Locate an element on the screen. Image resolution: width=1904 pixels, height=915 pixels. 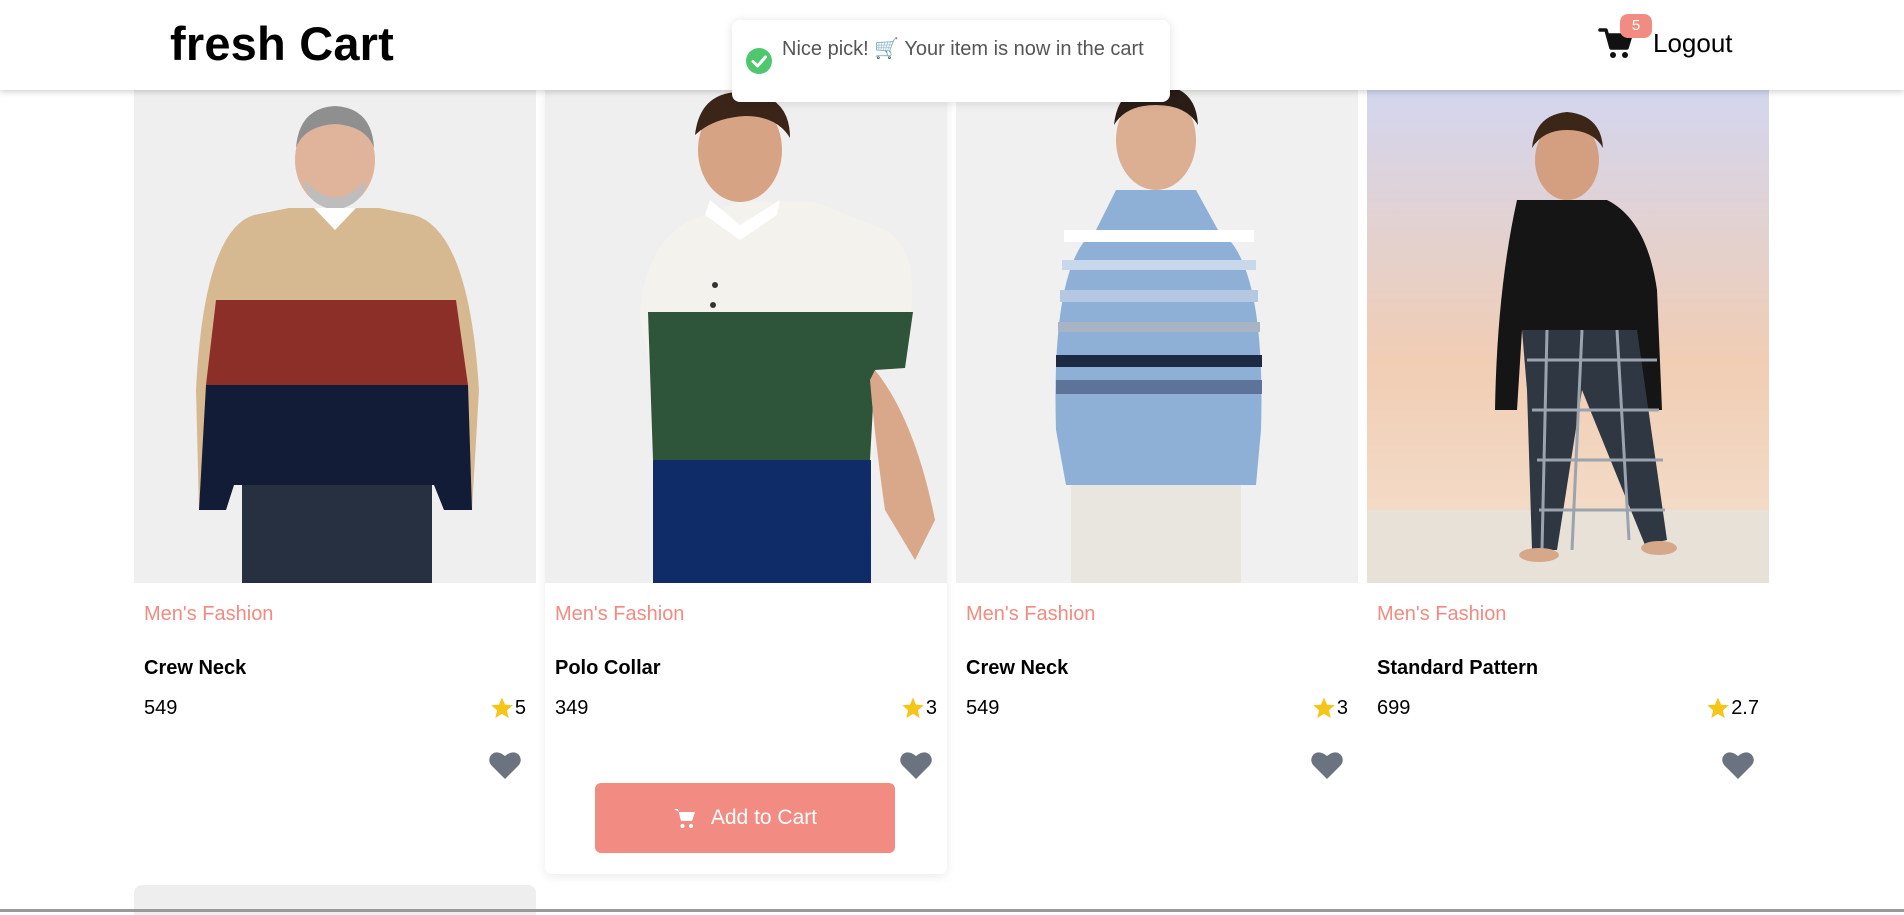
product-price: 699 is located at coordinates (1394, 708).